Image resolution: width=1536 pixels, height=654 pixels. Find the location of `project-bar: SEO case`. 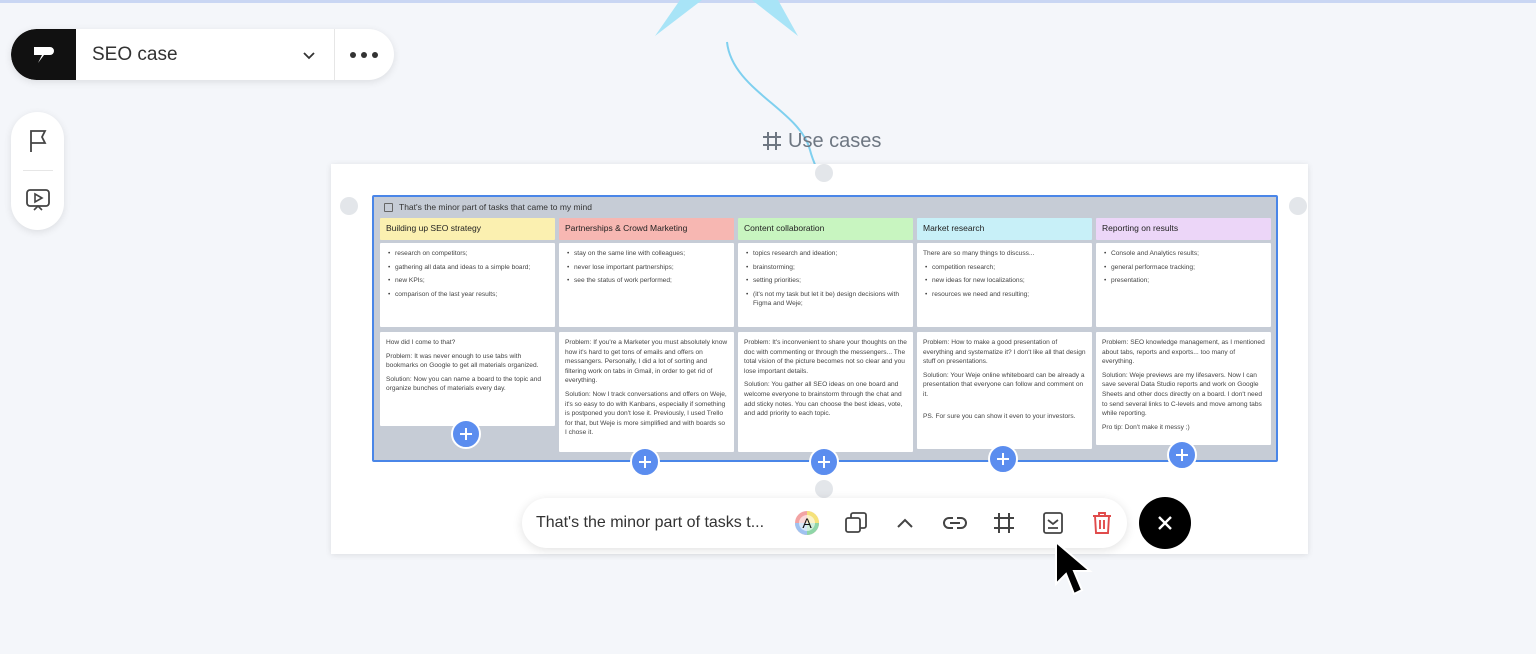

project-bar: SEO case is located at coordinates (202, 54).